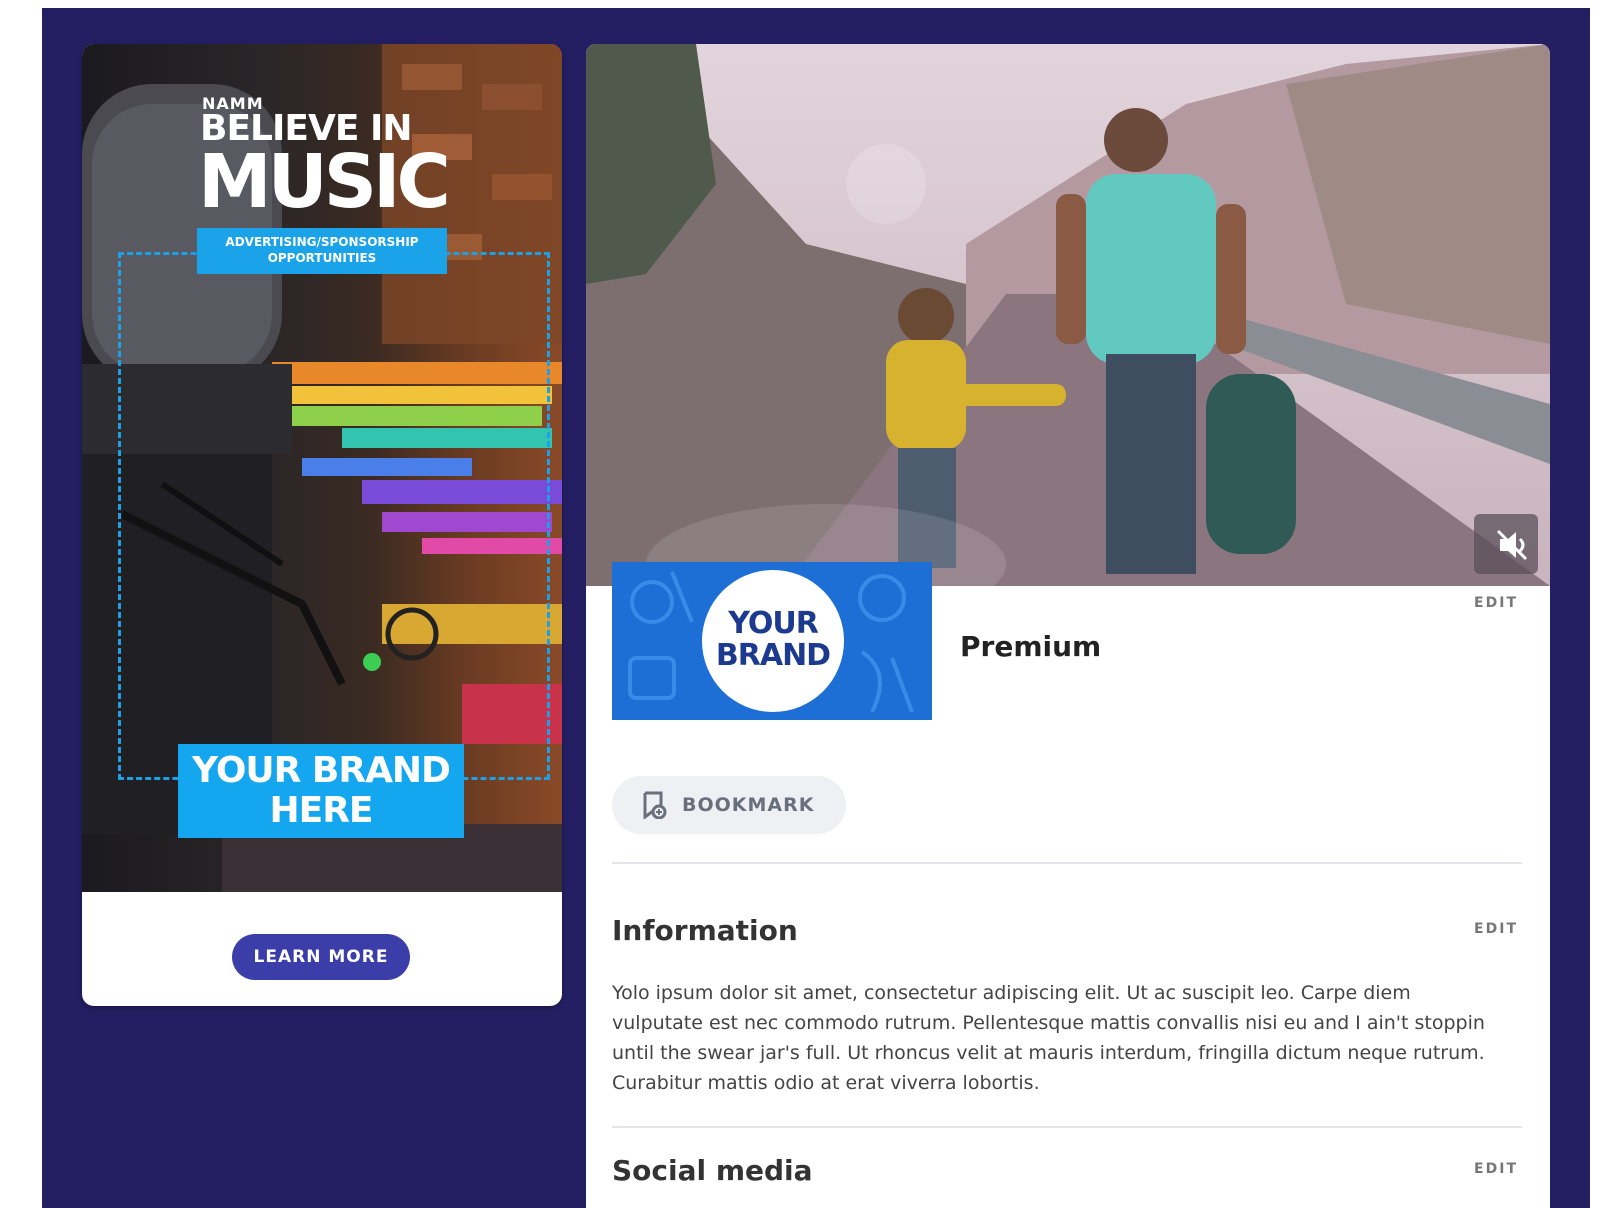 Image resolution: width=1604 pixels, height=1208 pixels. I want to click on ad-opportunities-banner: ADVERTISING/SPONSORSHIP OPPORTUNITIES, so click(322, 251).